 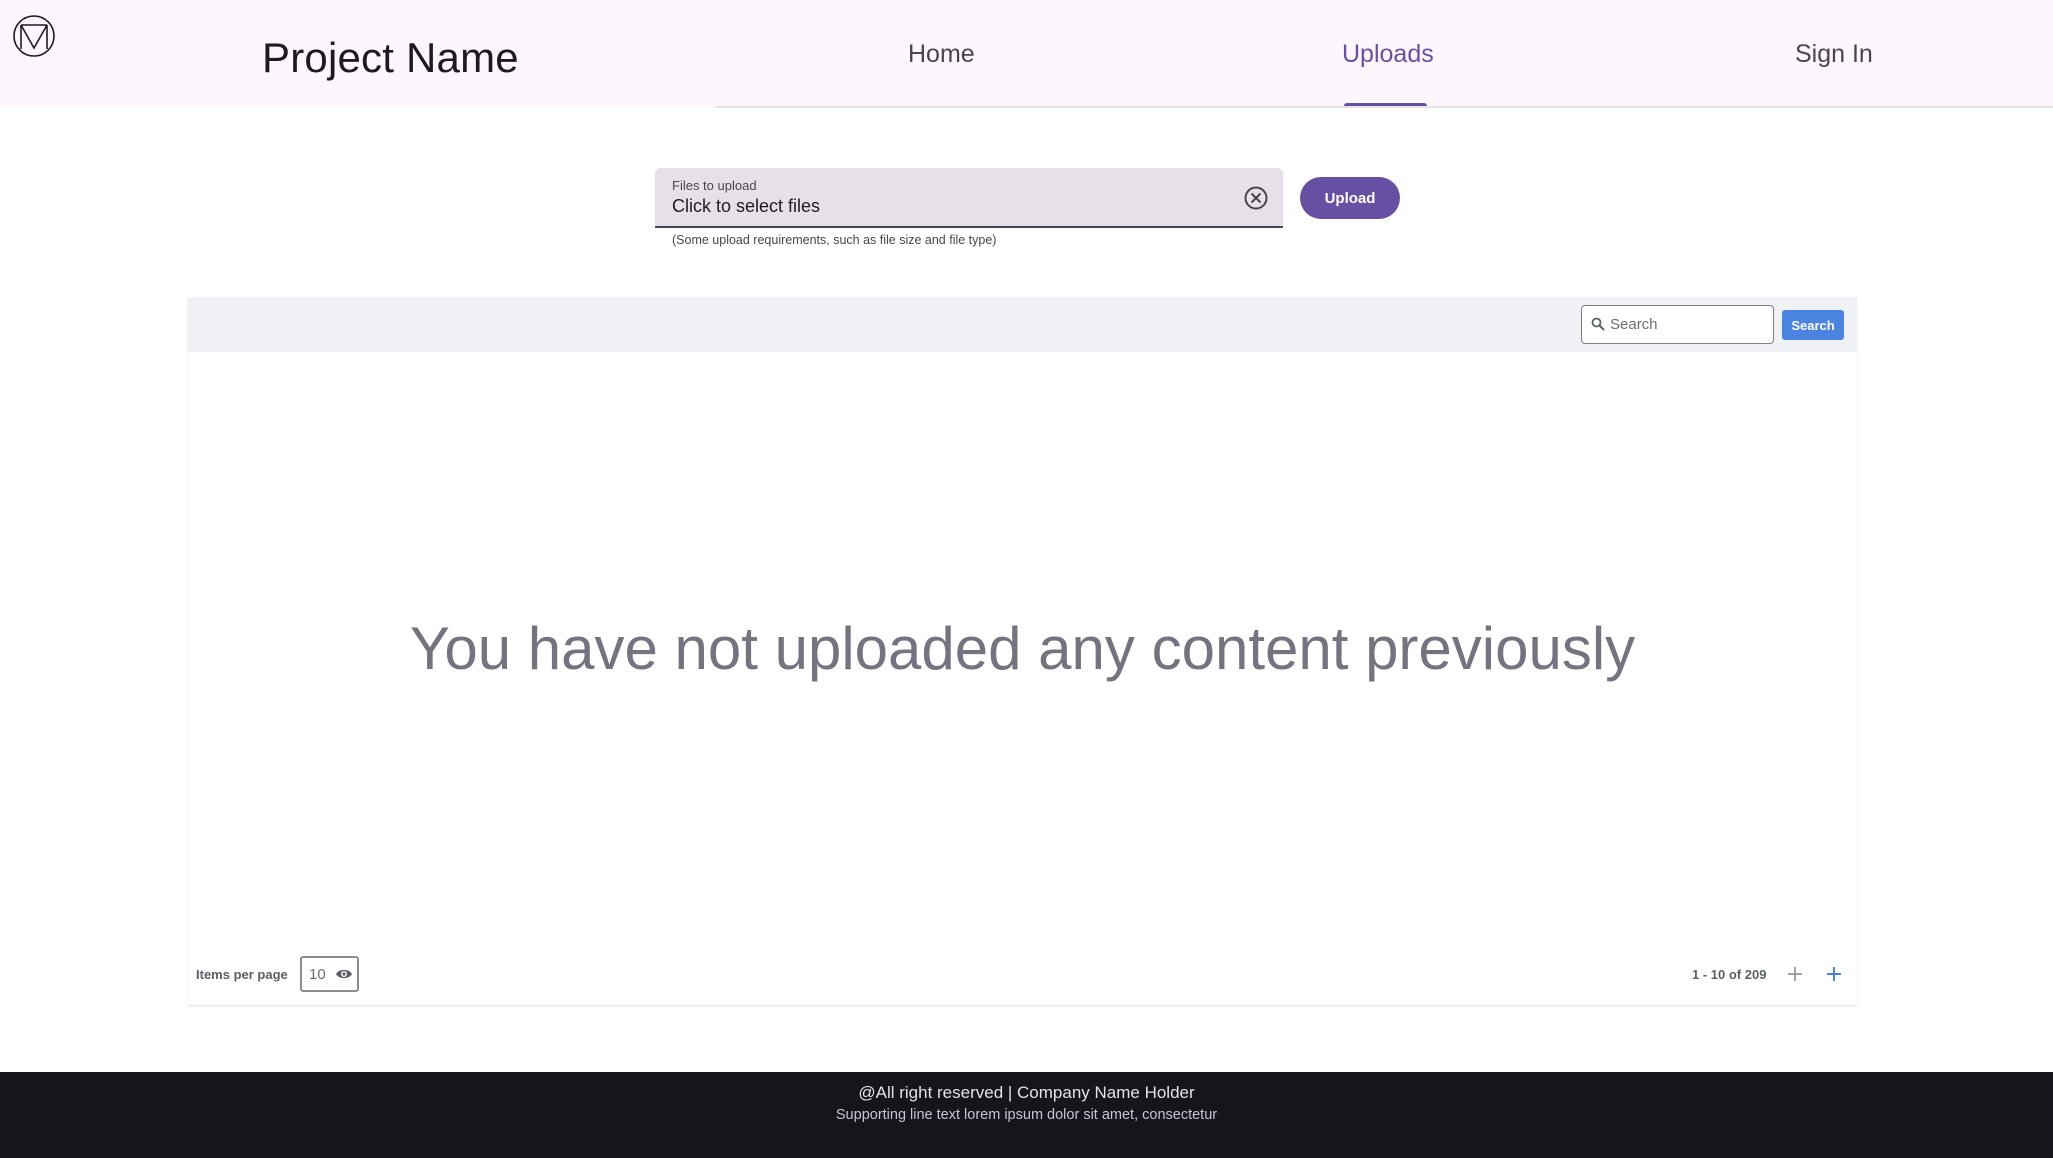 What do you see at coordinates (1350, 198) in the screenshot?
I see `upload-button: Upload` at bounding box center [1350, 198].